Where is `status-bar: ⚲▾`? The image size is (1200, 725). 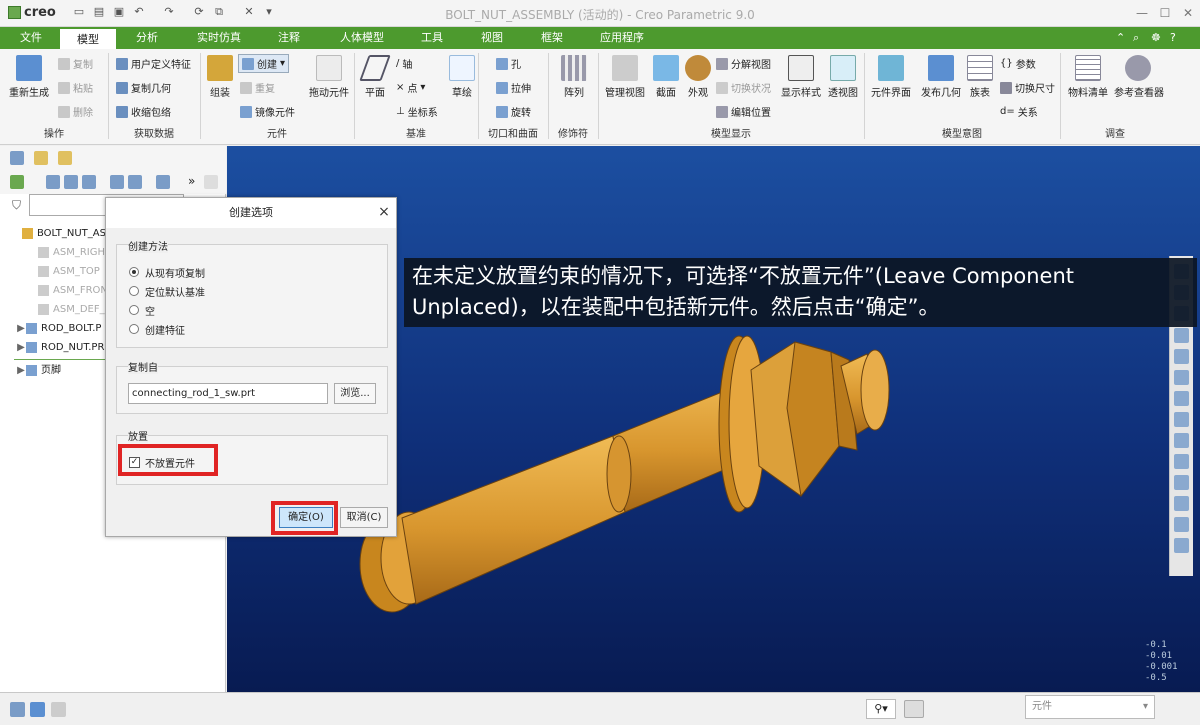 status-bar: ⚲▾ is located at coordinates (600, 708).